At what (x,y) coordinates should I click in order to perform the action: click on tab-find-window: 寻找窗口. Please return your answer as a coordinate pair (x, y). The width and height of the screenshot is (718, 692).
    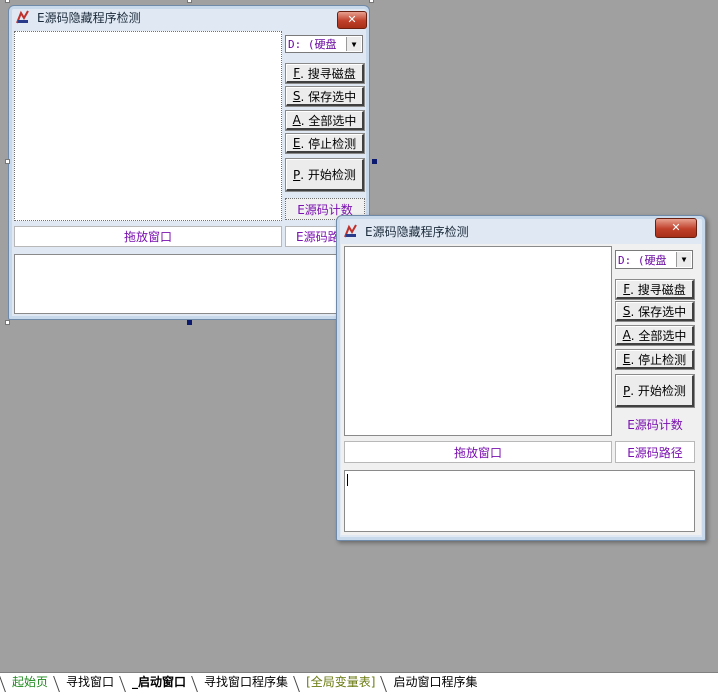
    Looking at the image, I should click on (89, 682).